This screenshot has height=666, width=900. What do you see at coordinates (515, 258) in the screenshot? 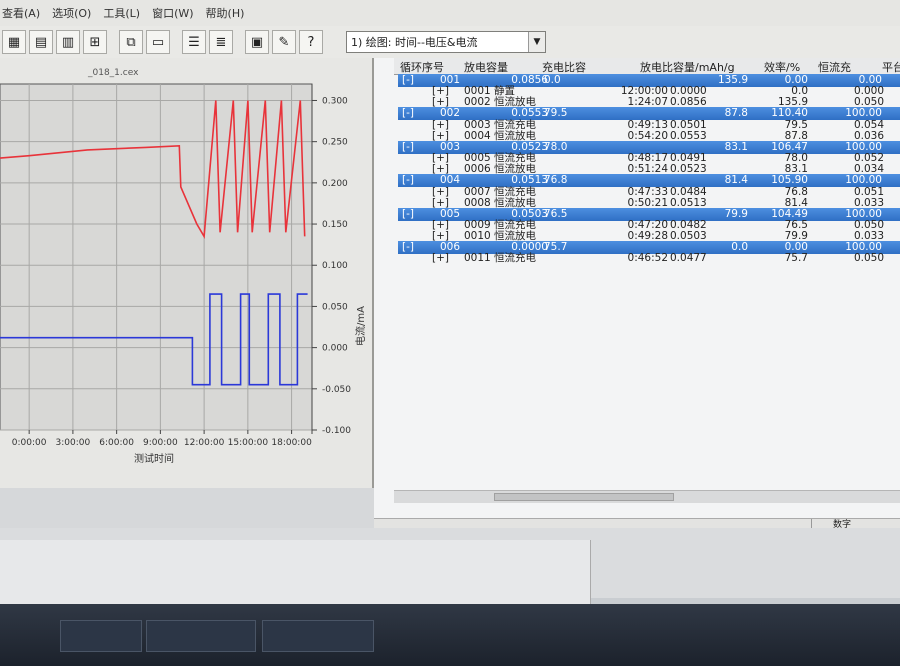
I see `table-cell: 恒流充电` at bounding box center [515, 258].